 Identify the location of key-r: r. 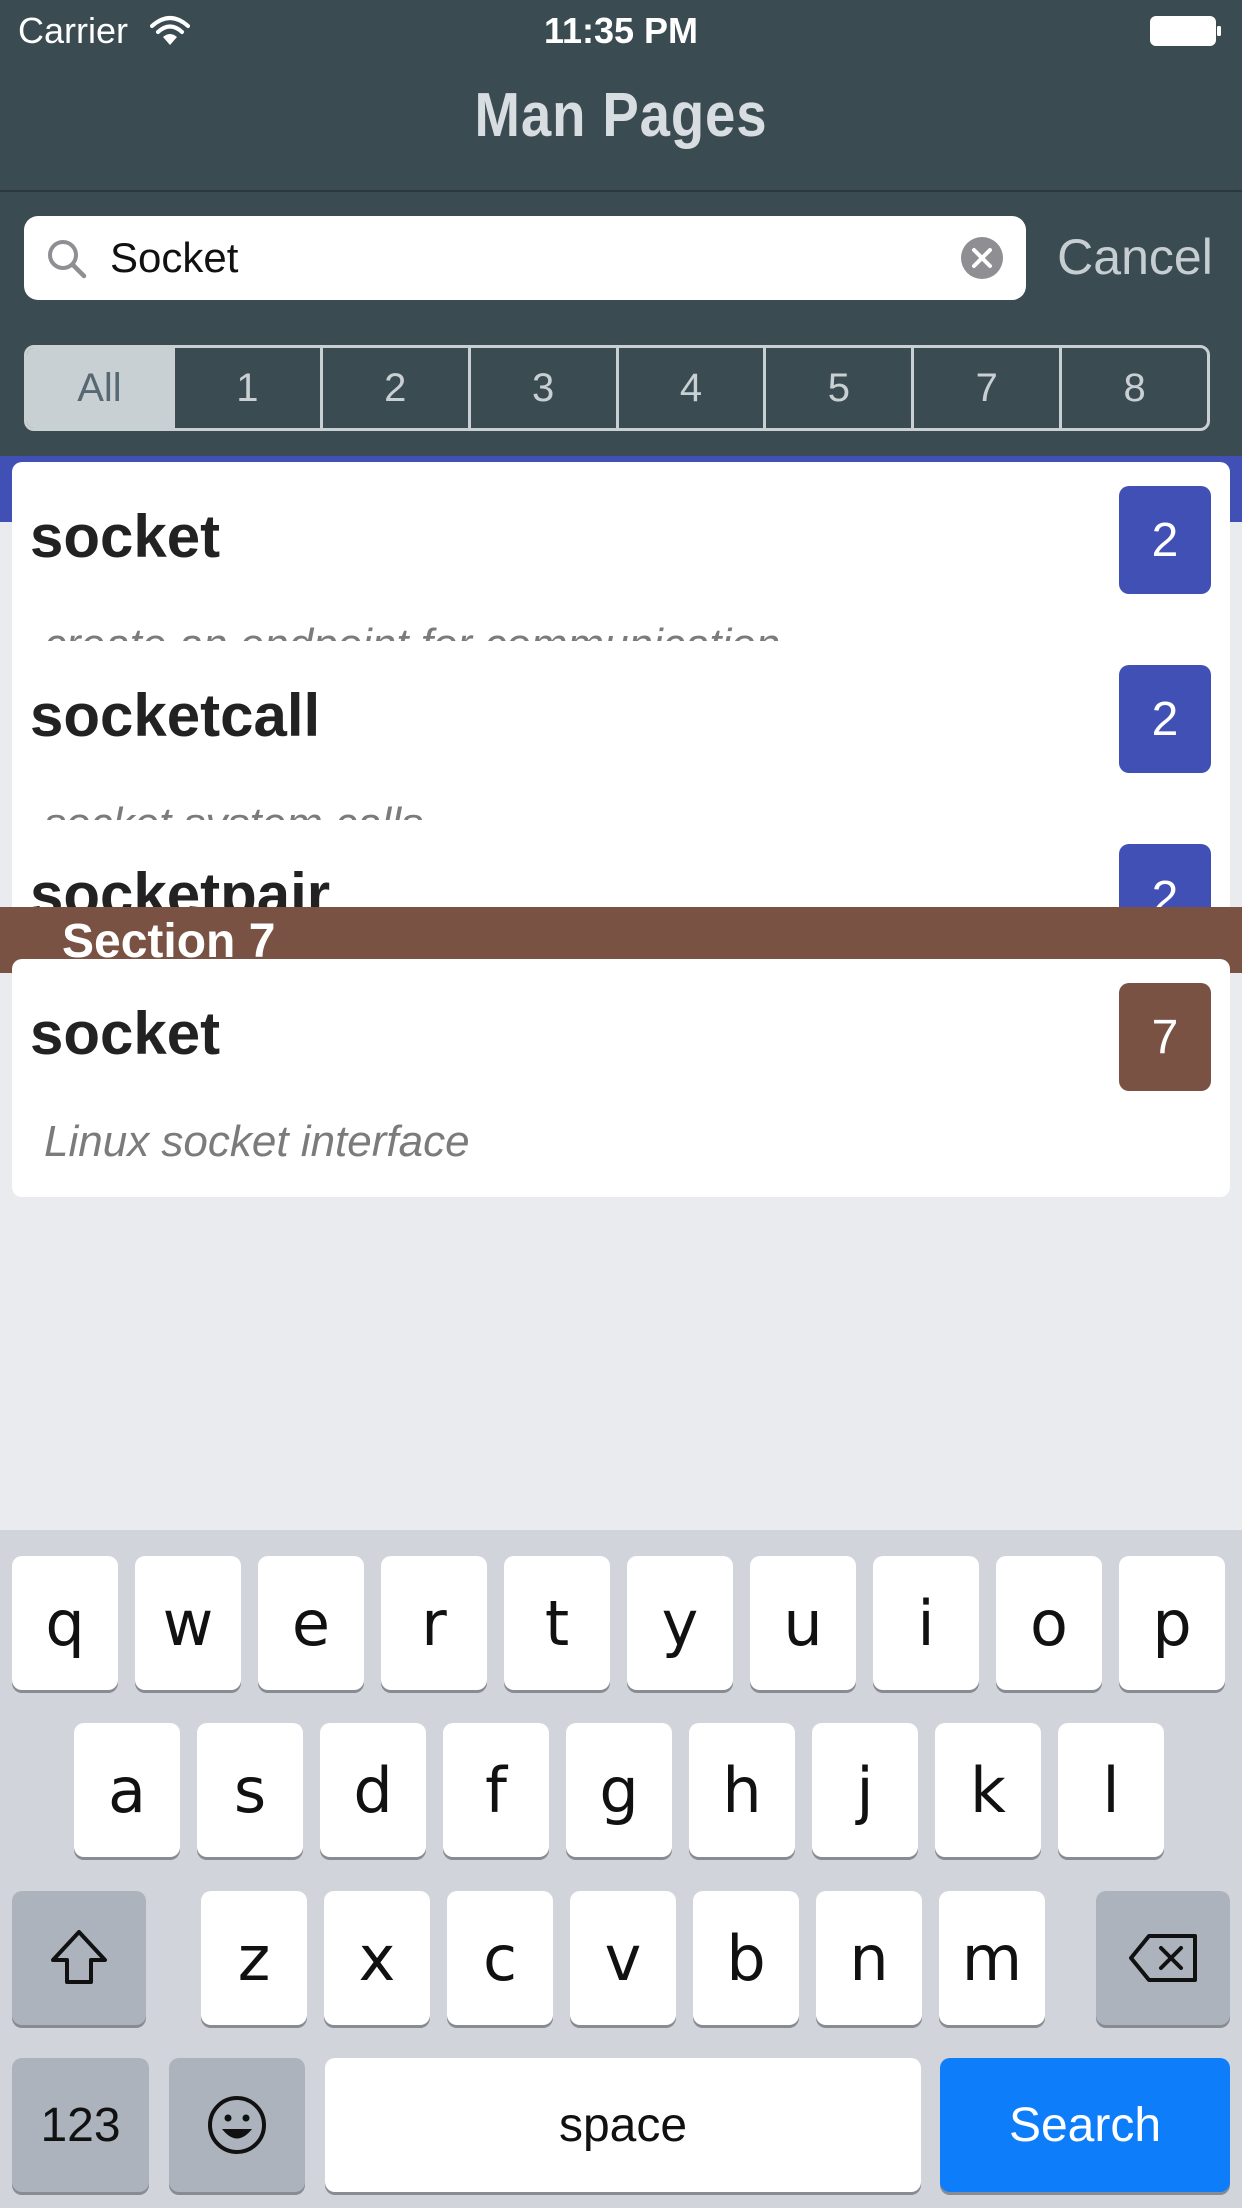
(434, 1623).